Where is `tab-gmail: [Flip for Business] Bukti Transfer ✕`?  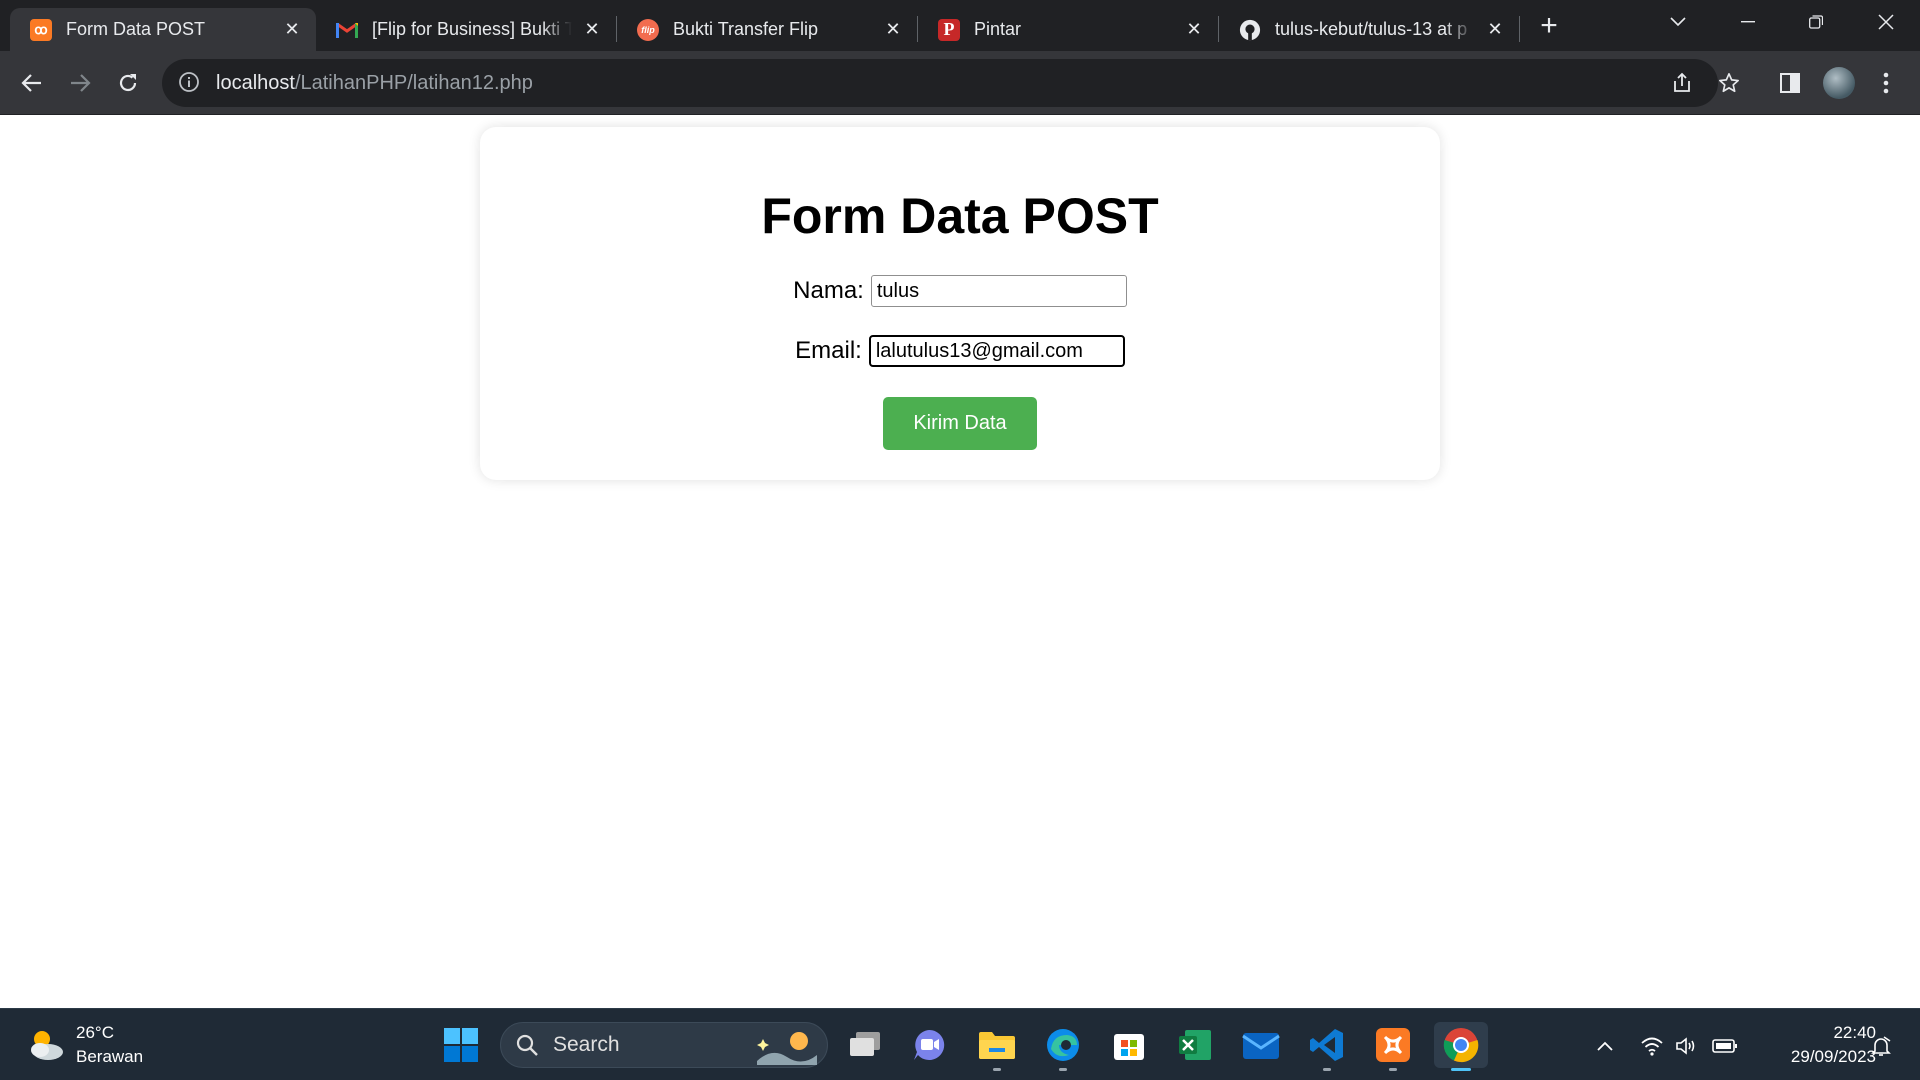 tab-gmail: [Flip for Business] Bukti Transfer ✕ is located at coordinates (466, 29).